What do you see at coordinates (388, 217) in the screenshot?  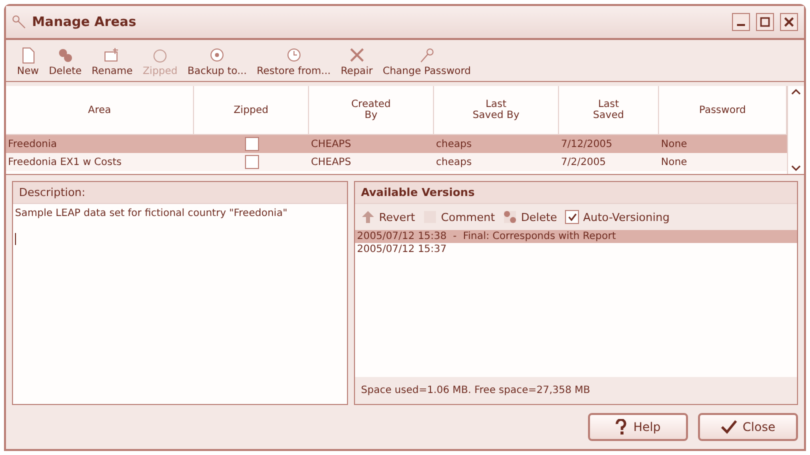 I see `version-action-button: Revert` at bounding box center [388, 217].